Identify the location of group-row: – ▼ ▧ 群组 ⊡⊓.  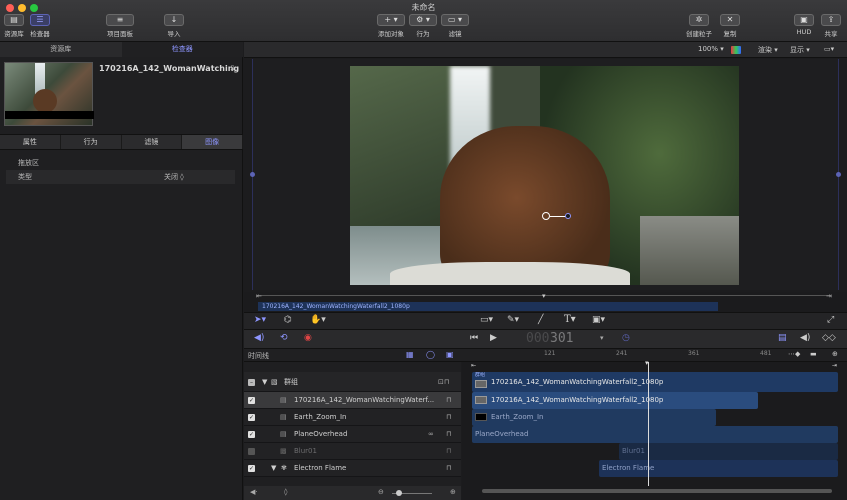
(352, 382).